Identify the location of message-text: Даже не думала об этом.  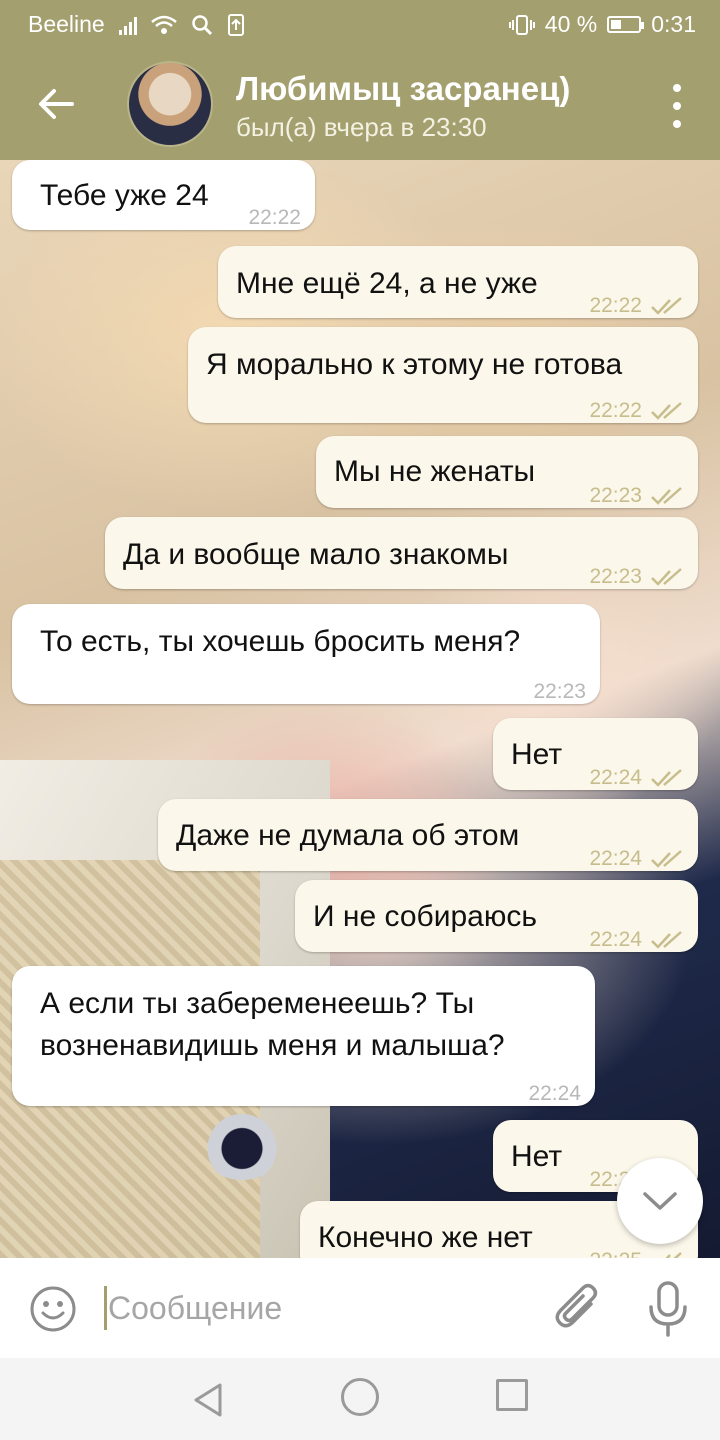
(348, 835).